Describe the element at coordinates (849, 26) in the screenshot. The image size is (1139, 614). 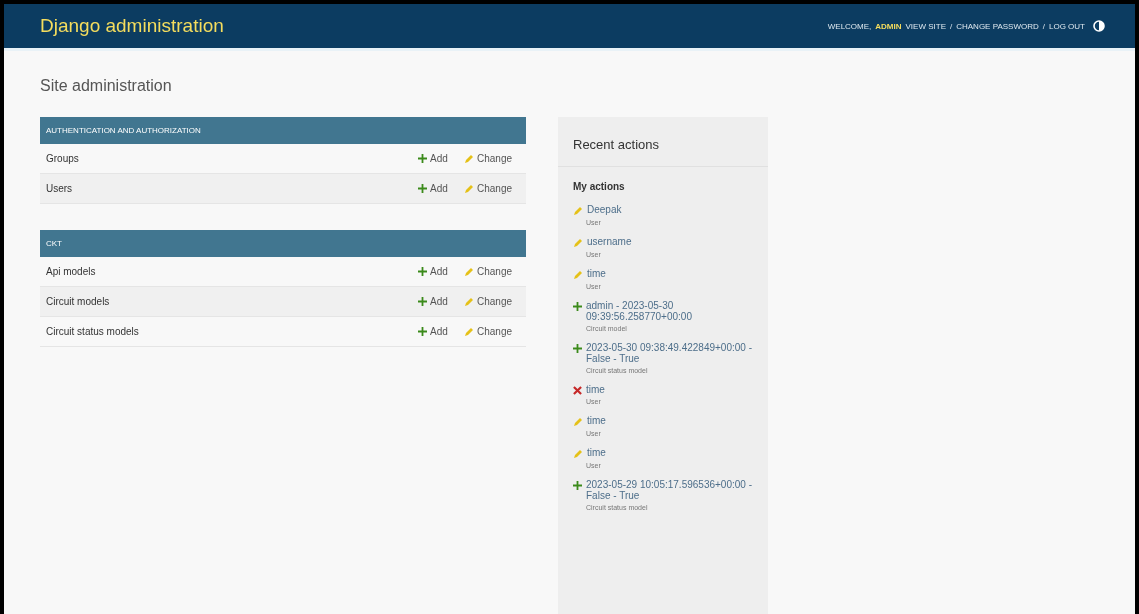
I see `welcome-text: WELCOME,` at that location.